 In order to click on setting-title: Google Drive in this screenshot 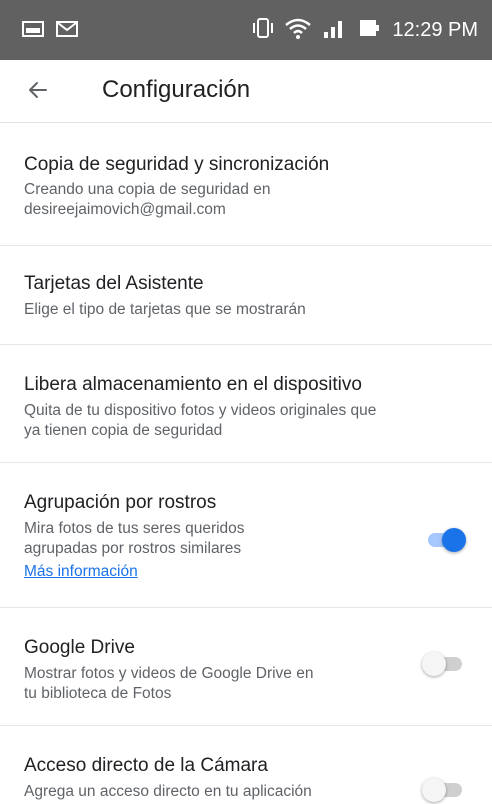, I will do `click(79, 647)`.